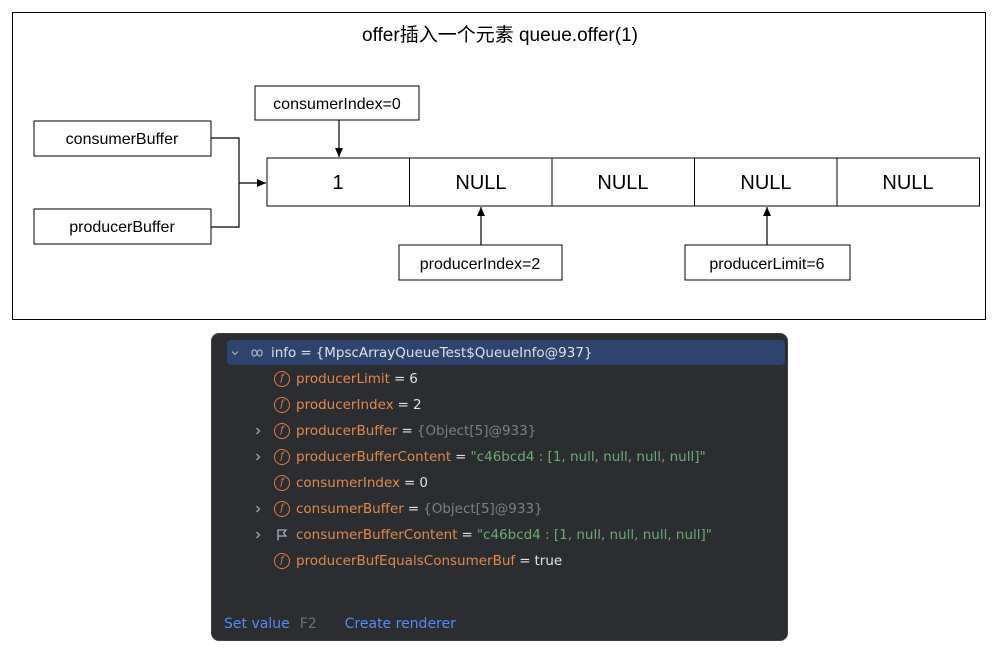 The width and height of the screenshot is (1000, 654). Describe the element at coordinates (413, 378) in the screenshot. I see `field-value: 6` at that location.